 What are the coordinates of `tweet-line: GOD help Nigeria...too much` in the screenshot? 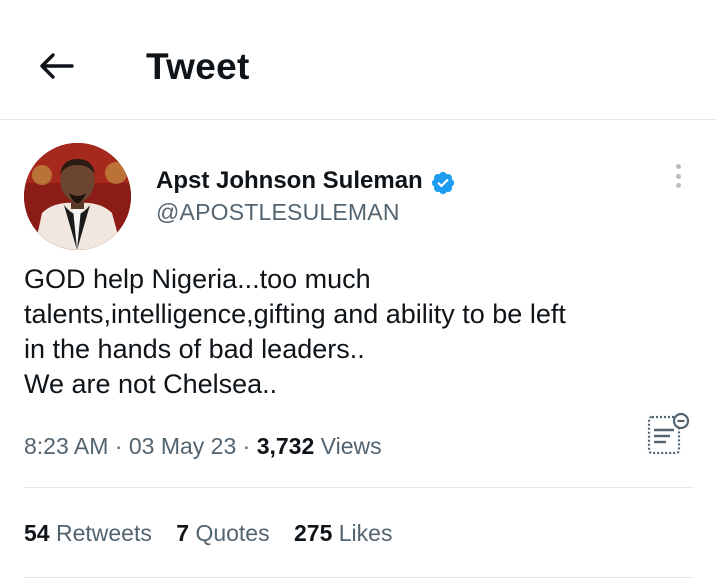 It's located at (197, 279).